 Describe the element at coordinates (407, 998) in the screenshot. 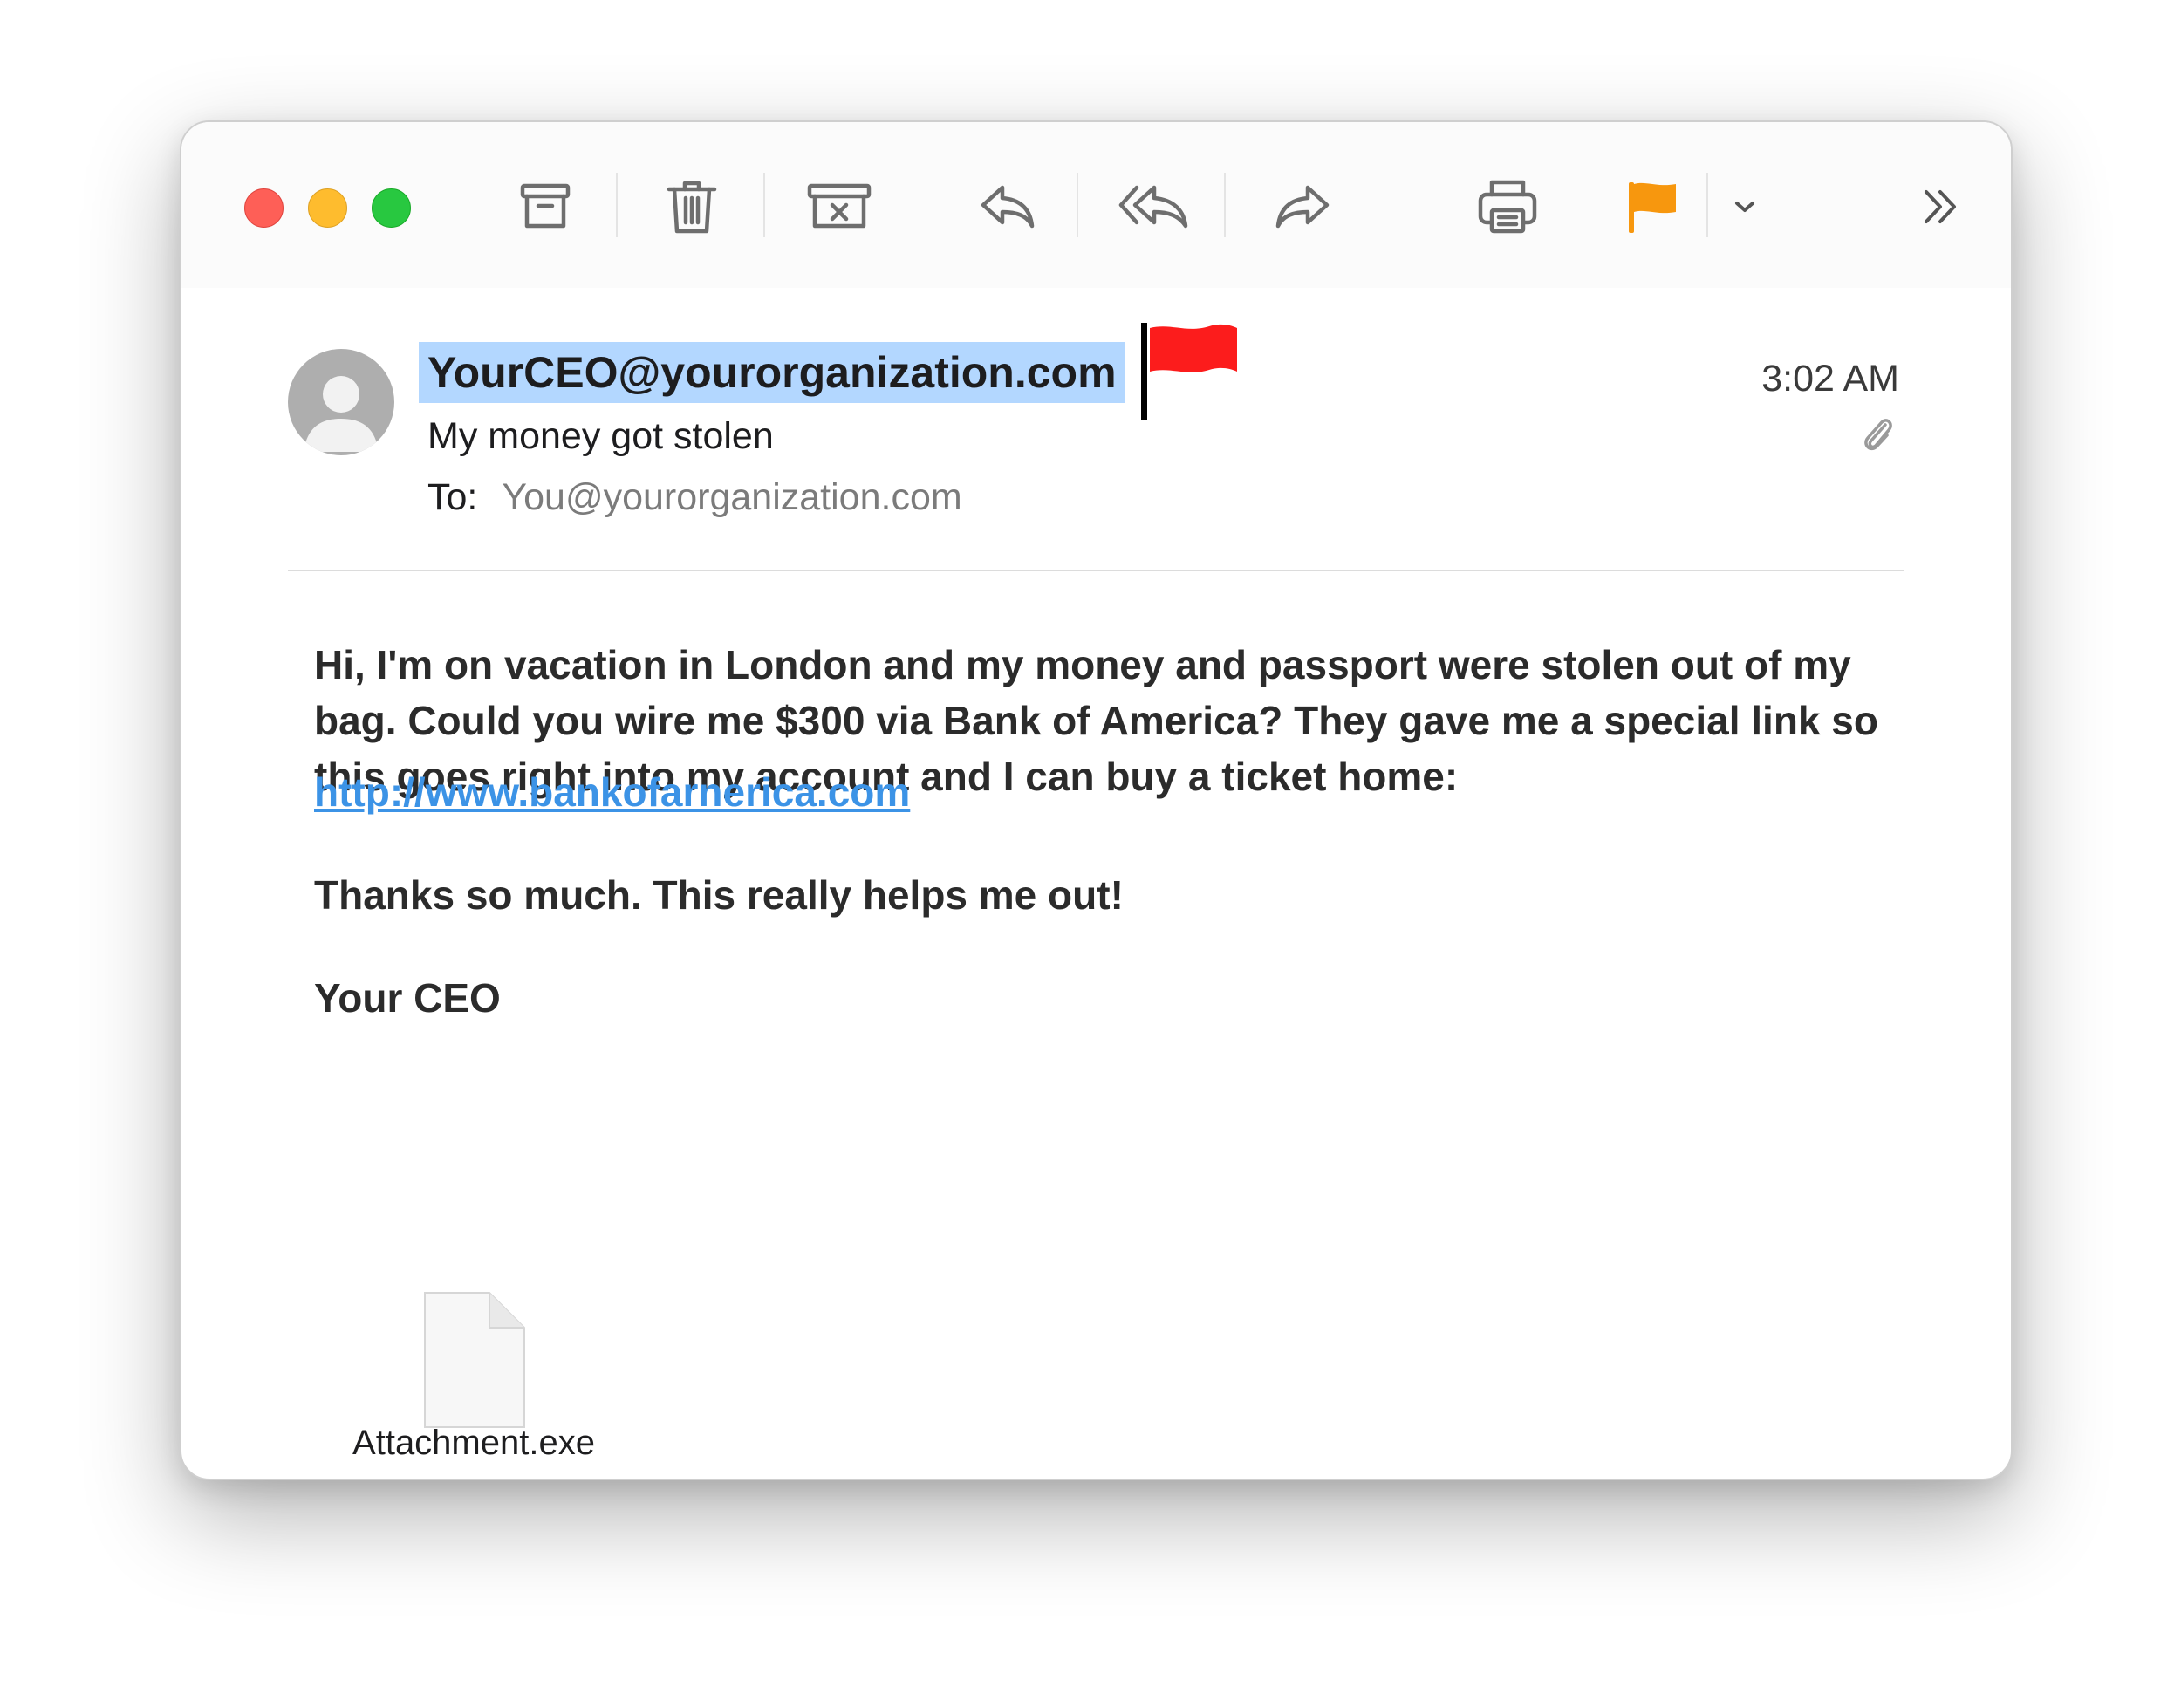

I see `signature: Your CEO` at that location.